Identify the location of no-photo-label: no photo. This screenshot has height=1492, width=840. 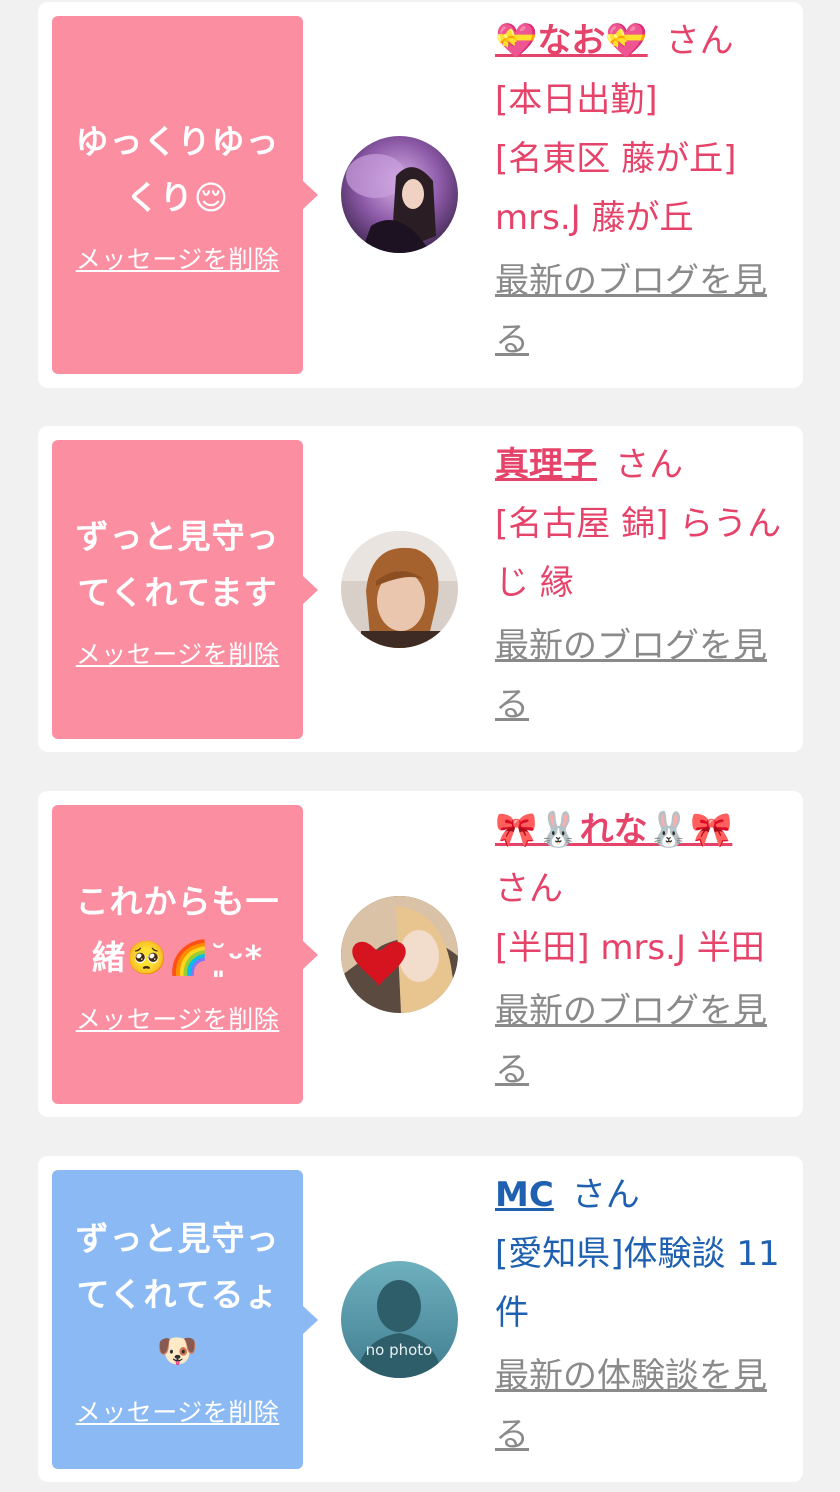
(399, 1350).